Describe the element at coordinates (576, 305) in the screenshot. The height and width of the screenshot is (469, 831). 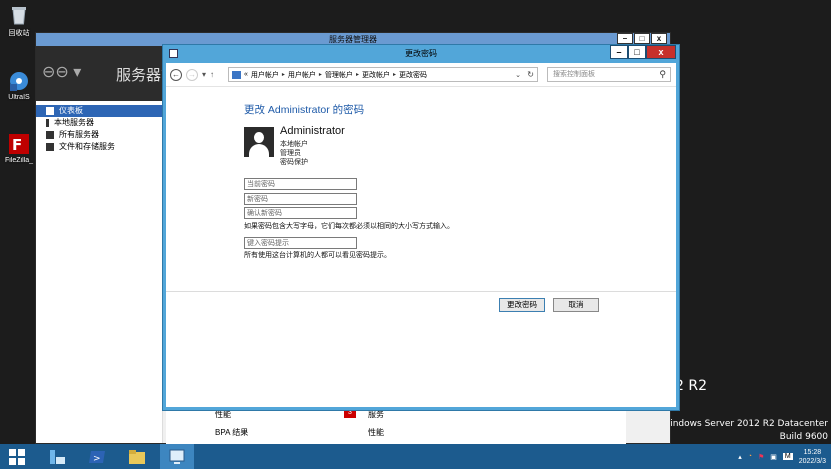
I see `cancel-button: 取消` at that location.